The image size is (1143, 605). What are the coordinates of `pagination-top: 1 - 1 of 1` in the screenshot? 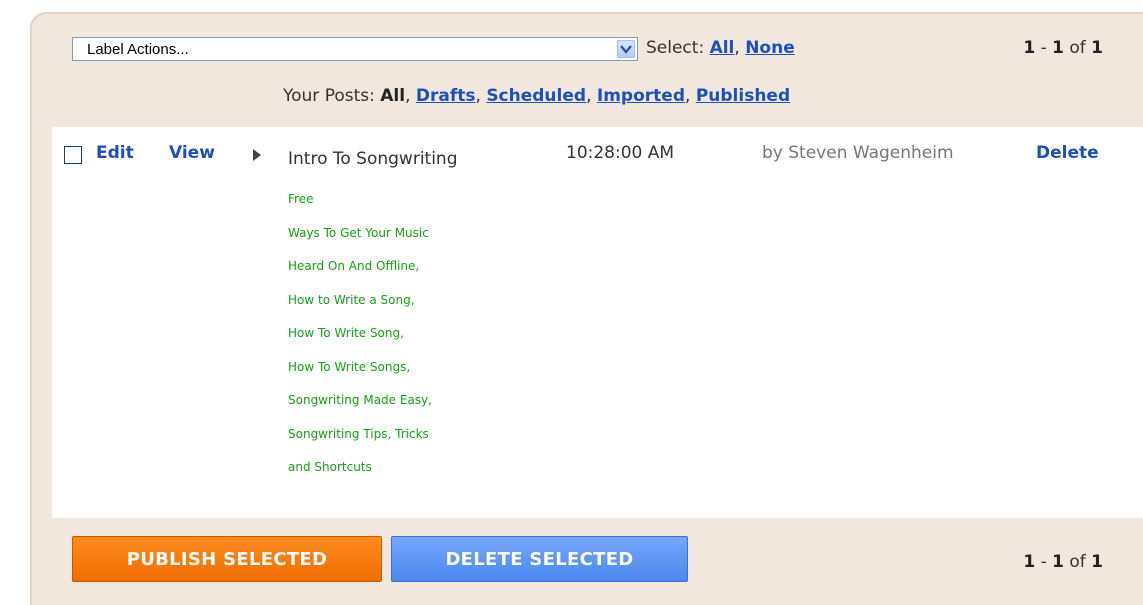 It's located at (1063, 48).